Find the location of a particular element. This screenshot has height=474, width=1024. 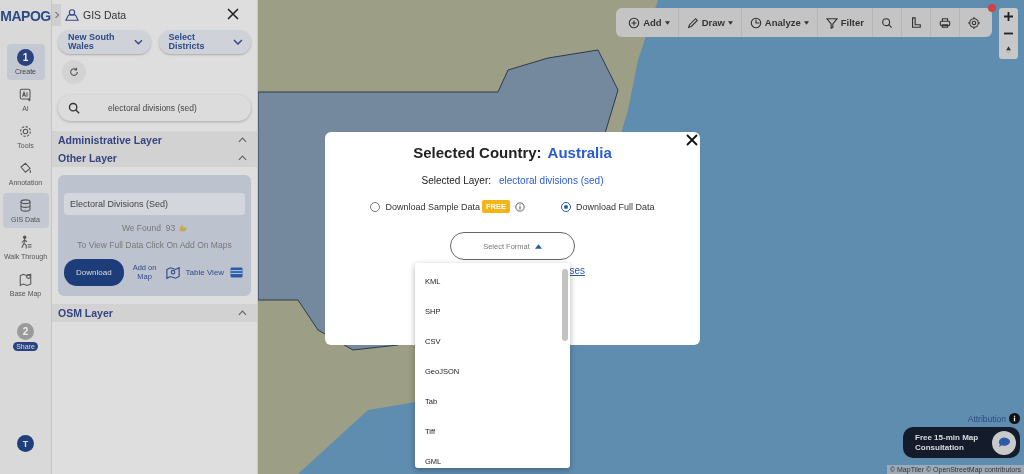

chevron-right-icon is located at coordinates (56, 15).